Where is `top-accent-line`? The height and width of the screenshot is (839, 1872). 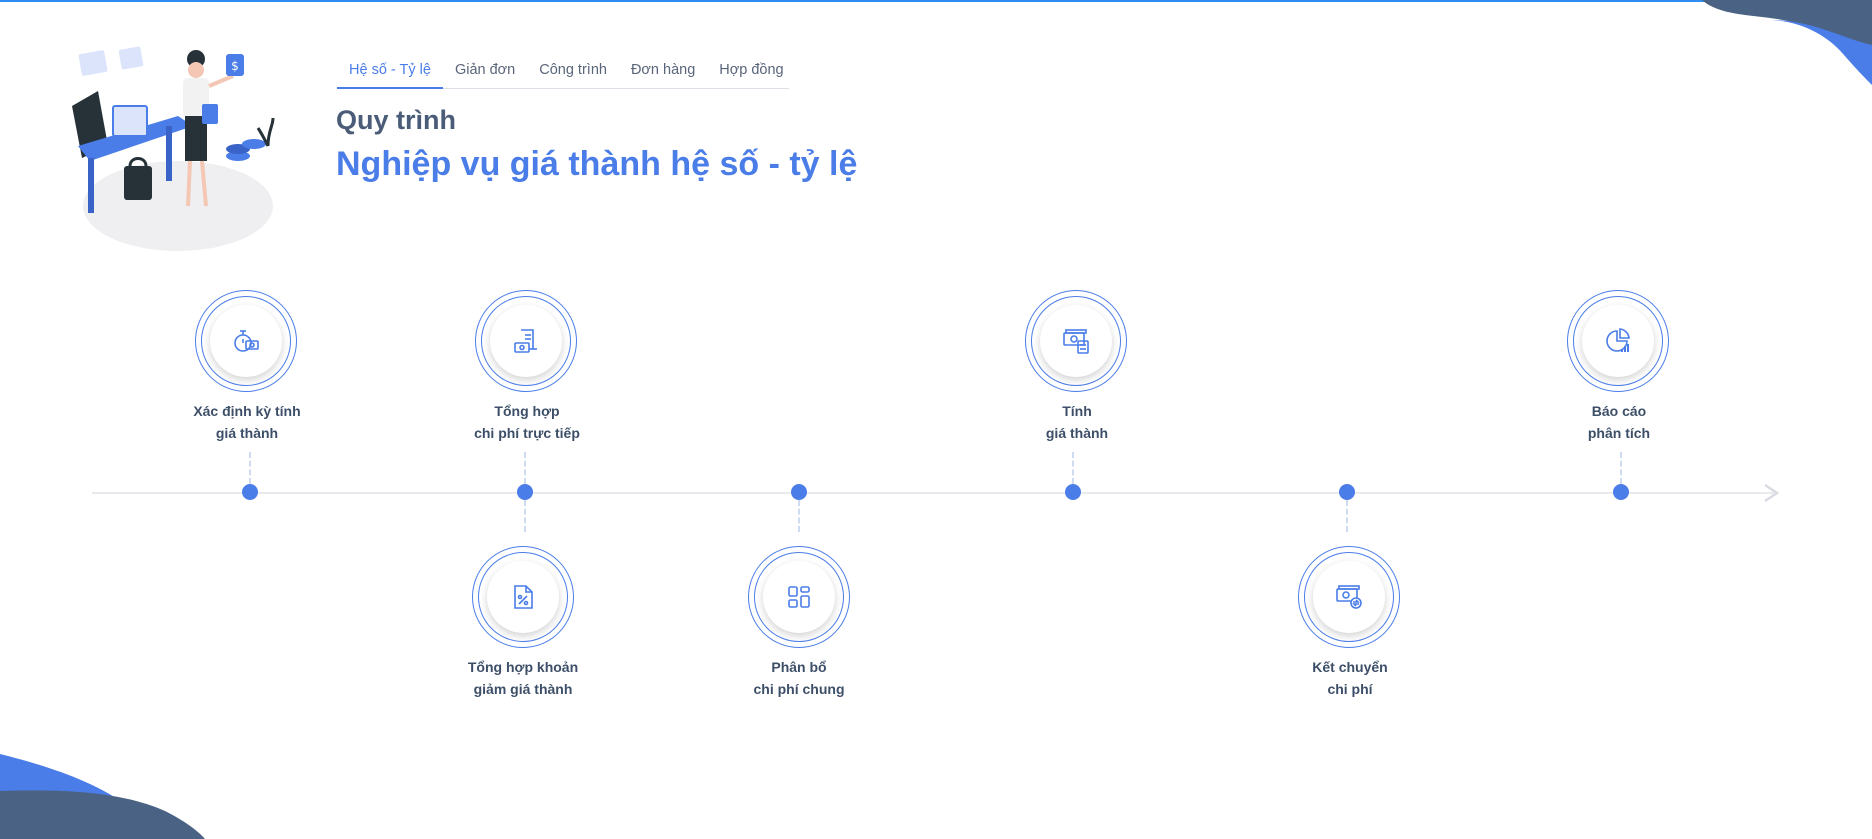 top-accent-line is located at coordinates (936, 1).